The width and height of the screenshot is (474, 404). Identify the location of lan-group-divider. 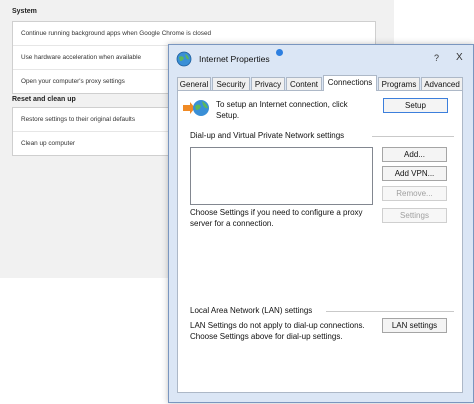
(390, 311).